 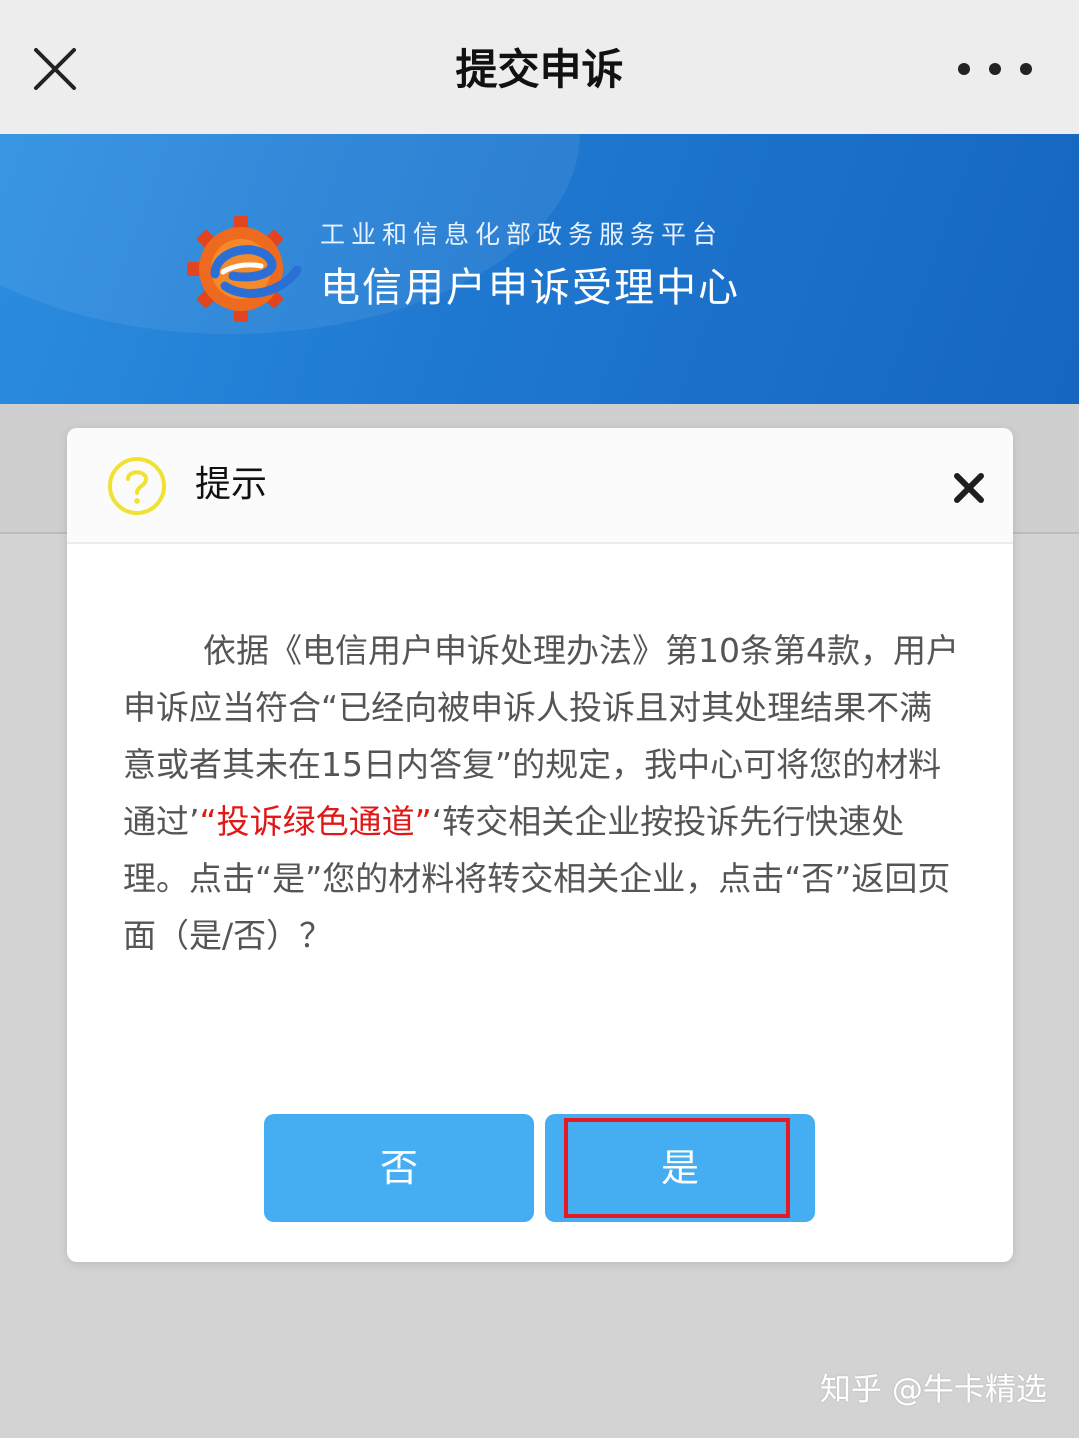 I want to click on gear-e-logo-icon, so click(x=244, y=269).